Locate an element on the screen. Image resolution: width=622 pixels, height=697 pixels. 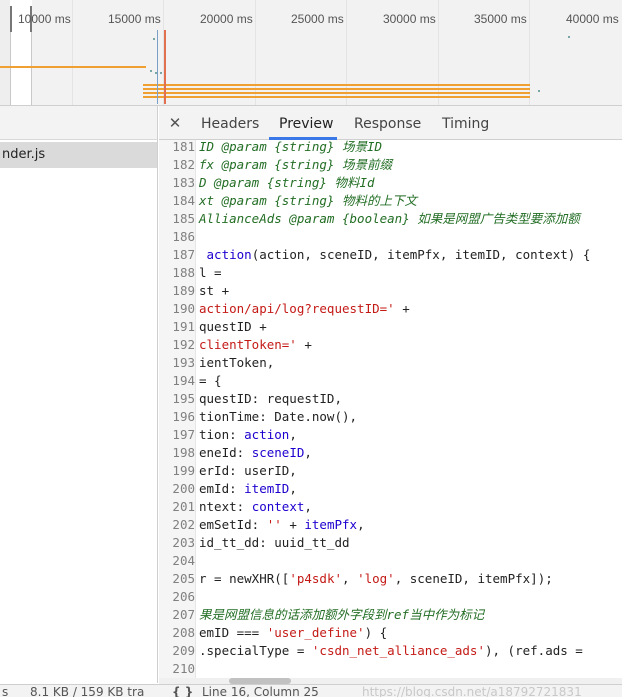
line-number: 199 is located at coordinates (177, 471).